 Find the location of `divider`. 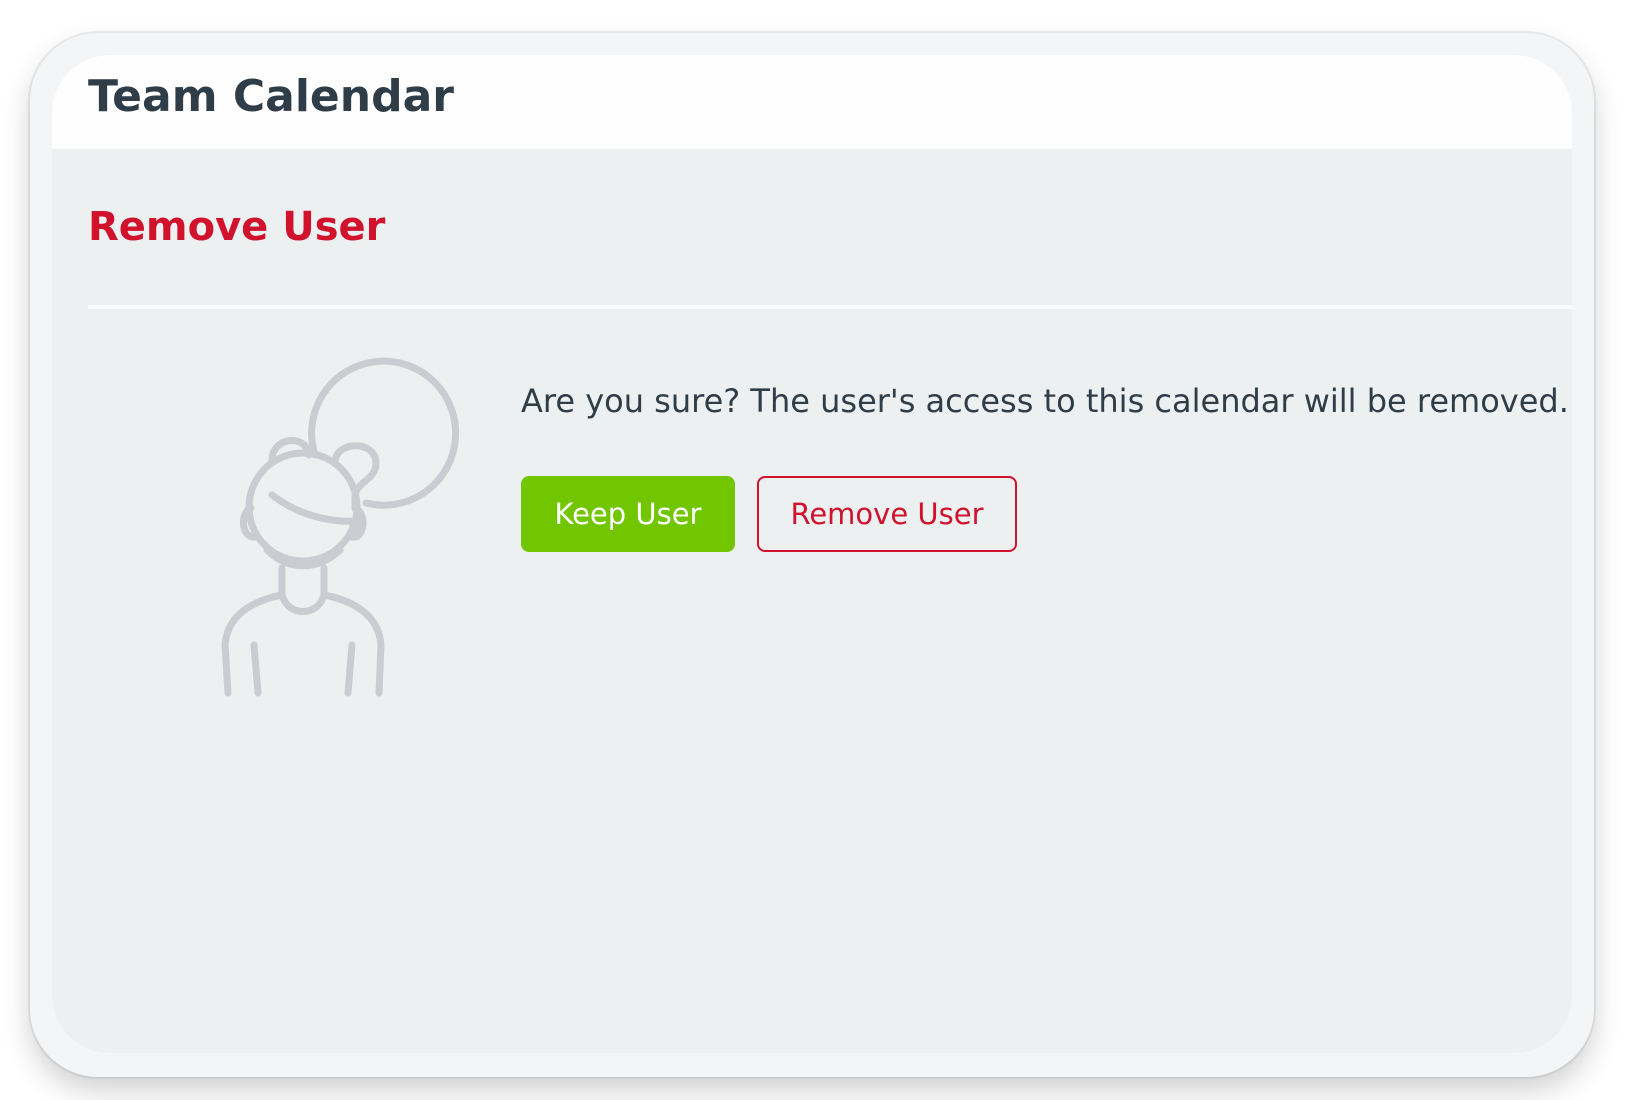

divider is located at coordinates (830, 307).